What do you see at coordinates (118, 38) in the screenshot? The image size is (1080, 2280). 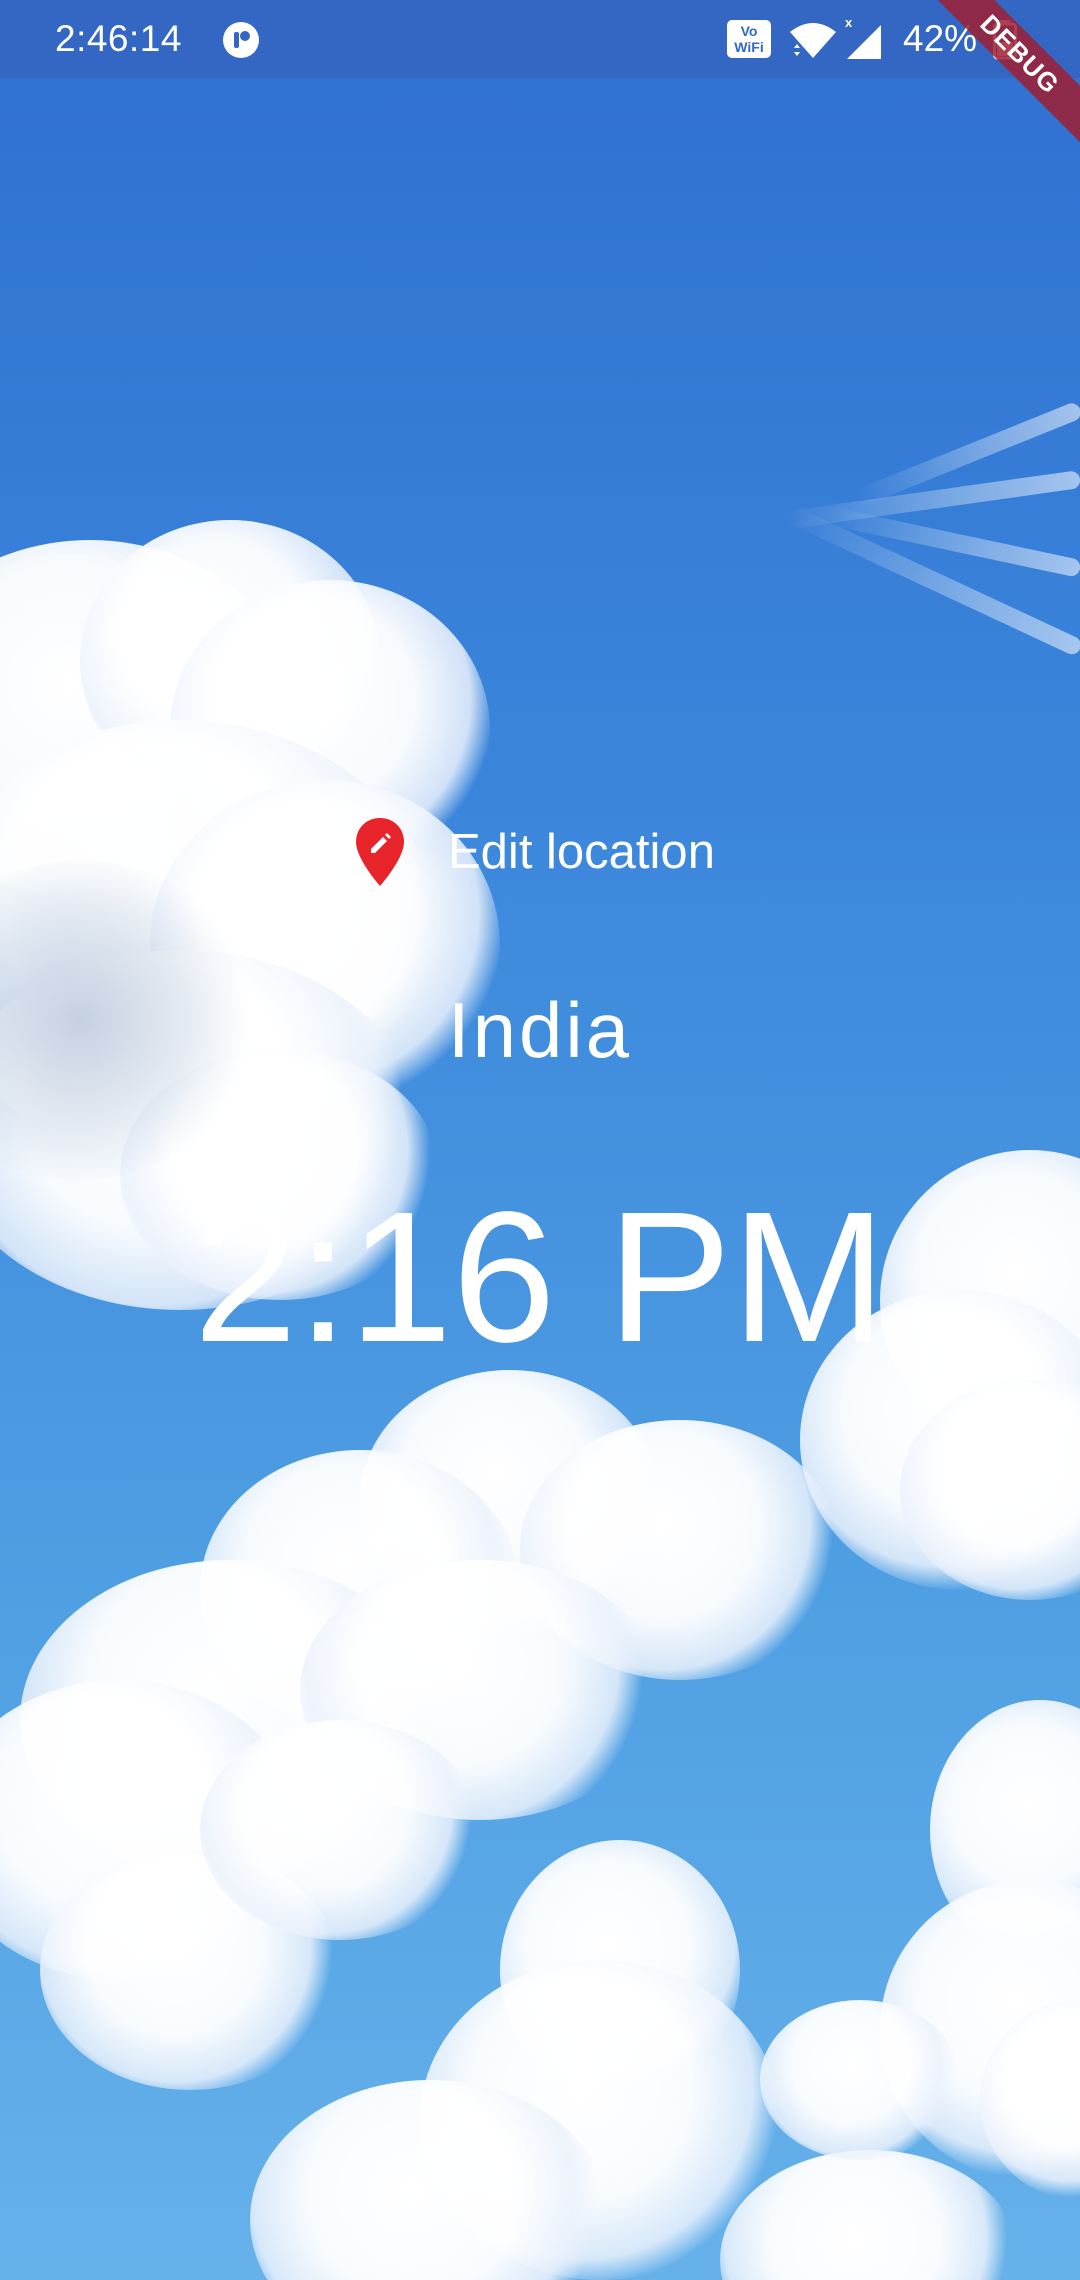 I see `status-time: 2:46:14` at bounding box center [118, 38].